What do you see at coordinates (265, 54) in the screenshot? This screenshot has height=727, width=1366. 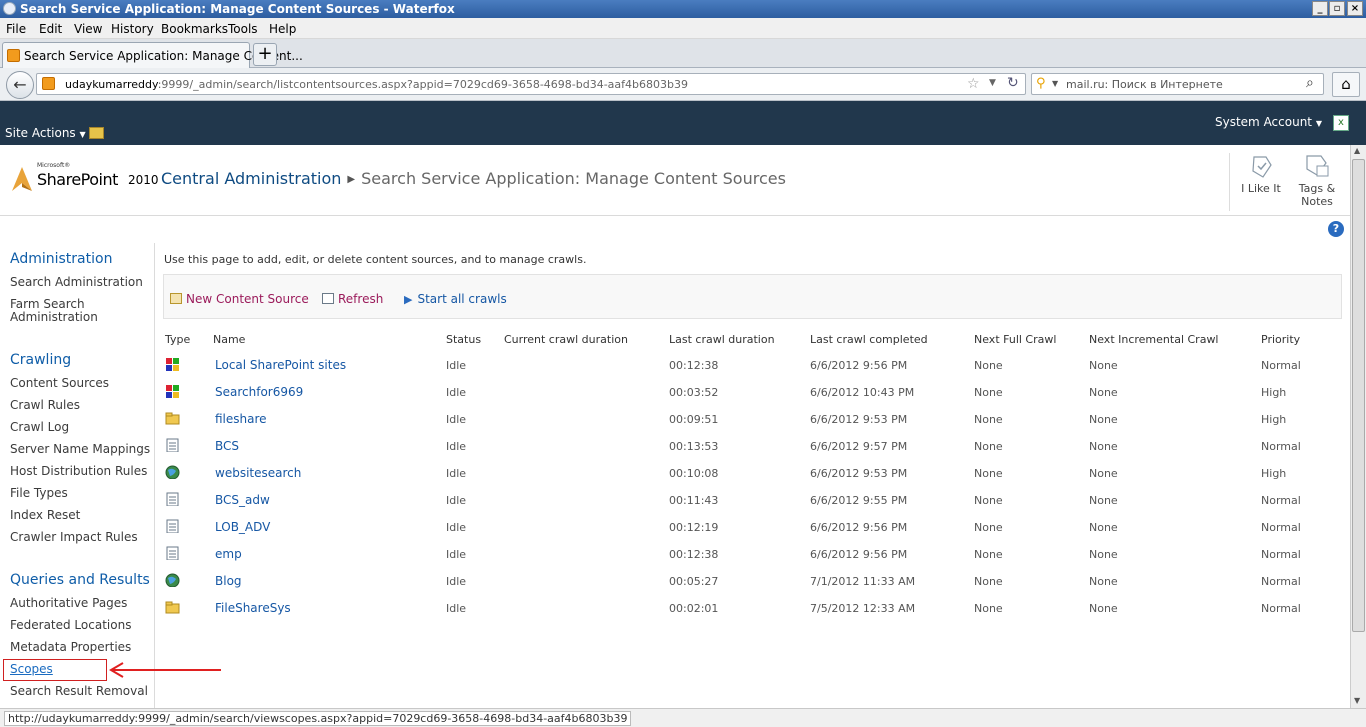 I see `new-tab-button: +` at bounding box center [265, 54].